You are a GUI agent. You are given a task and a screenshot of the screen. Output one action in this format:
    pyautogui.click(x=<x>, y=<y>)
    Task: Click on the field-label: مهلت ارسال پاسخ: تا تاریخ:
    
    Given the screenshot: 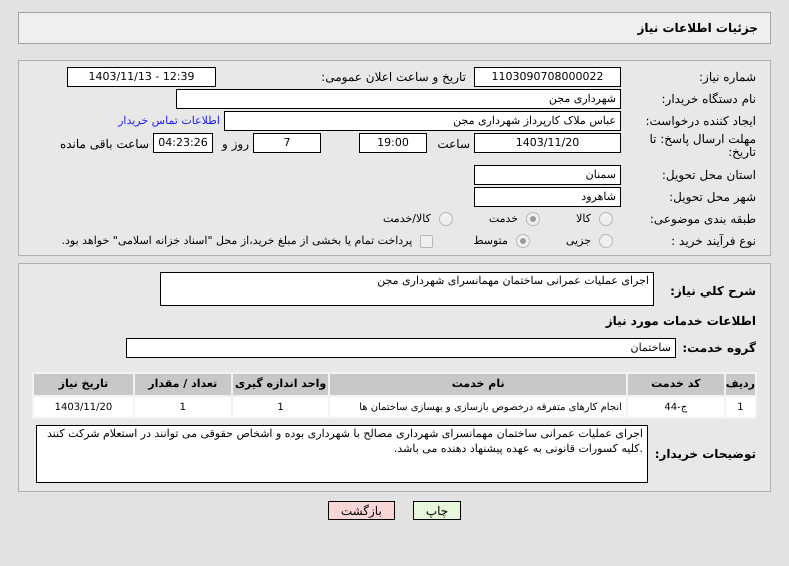 What is the action you would take?
    pyautogui.click(x=702, y=146)
    